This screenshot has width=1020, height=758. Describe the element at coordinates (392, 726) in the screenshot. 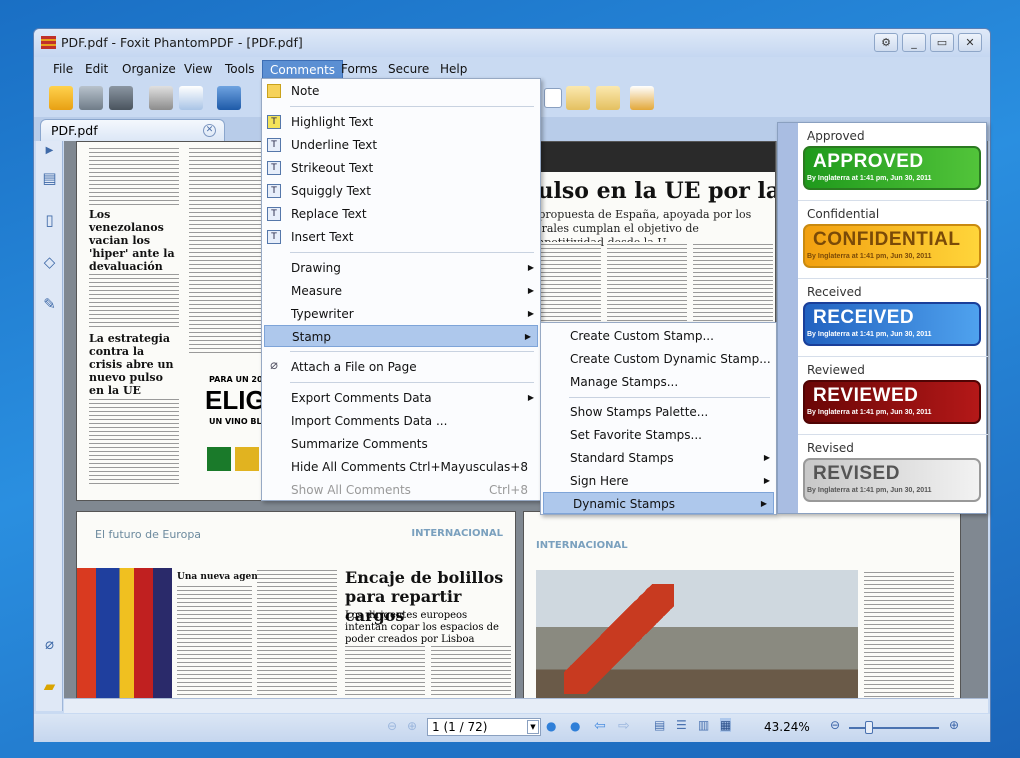

I see `first-page-icon: ⊖` at that location.